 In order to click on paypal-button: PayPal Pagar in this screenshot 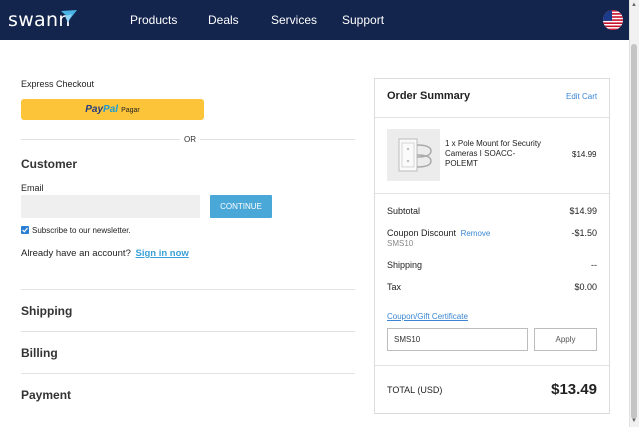, I will do `click(112, 109)`.